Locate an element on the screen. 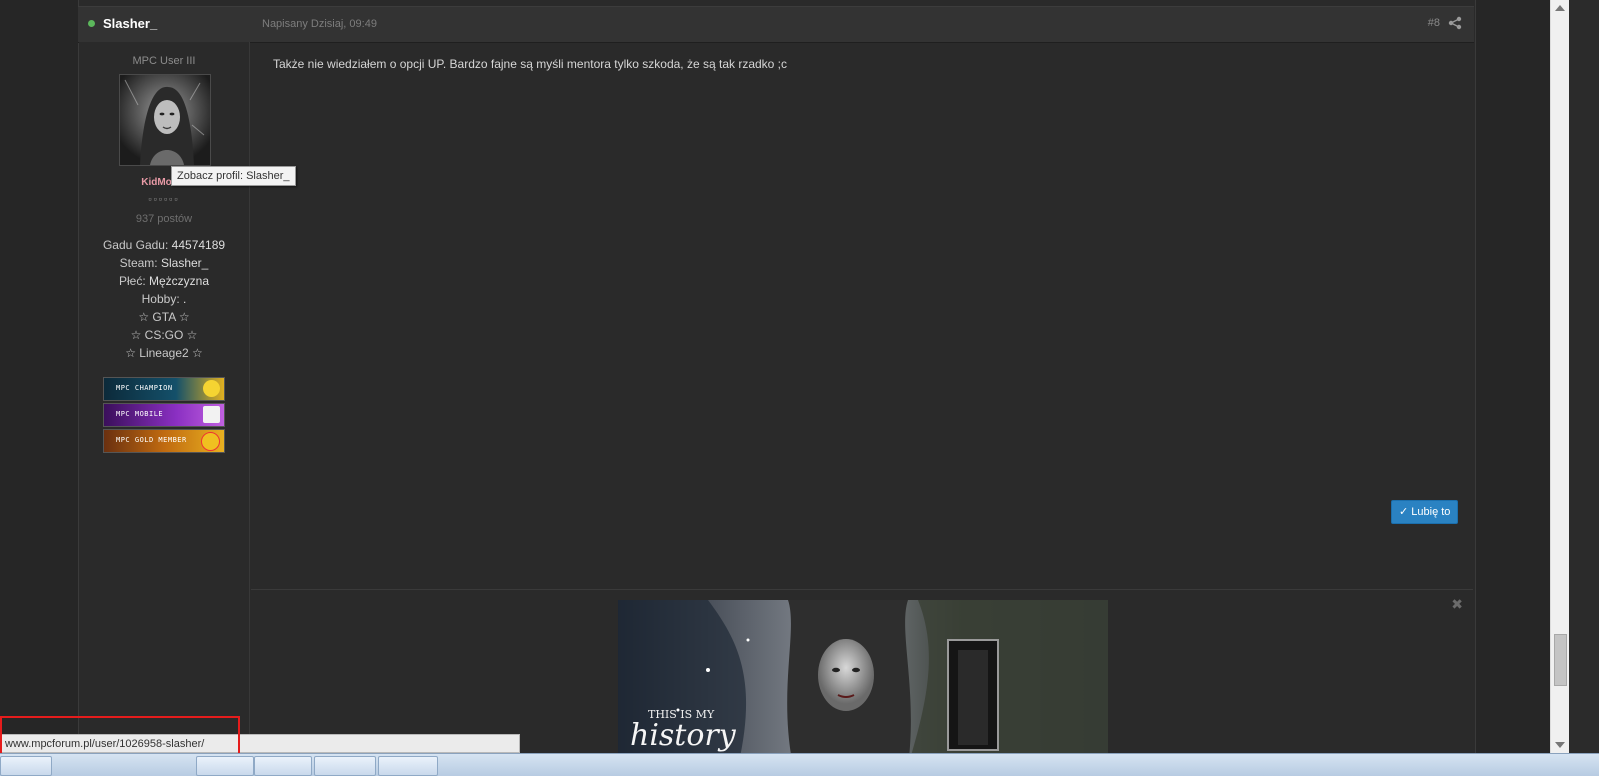  post-count: 937 postów is located at coordinates (164, 219).